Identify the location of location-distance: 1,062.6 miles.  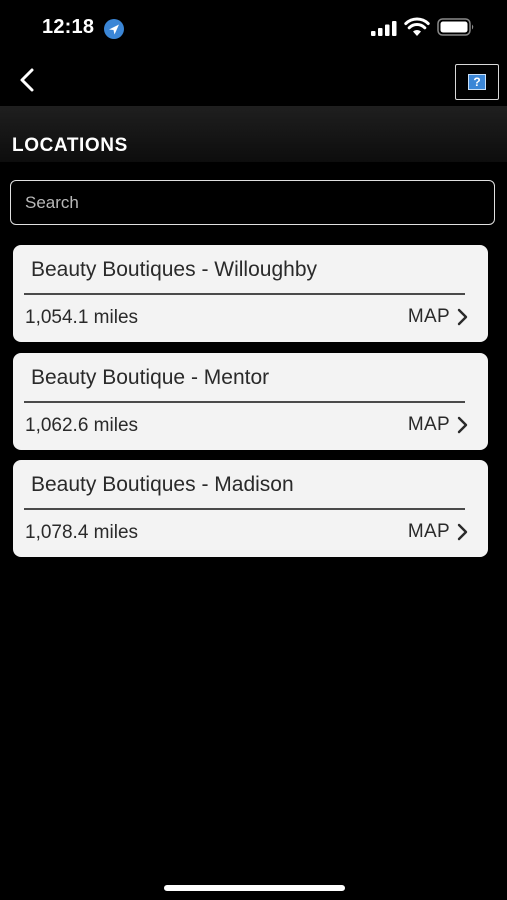
(82, 425).